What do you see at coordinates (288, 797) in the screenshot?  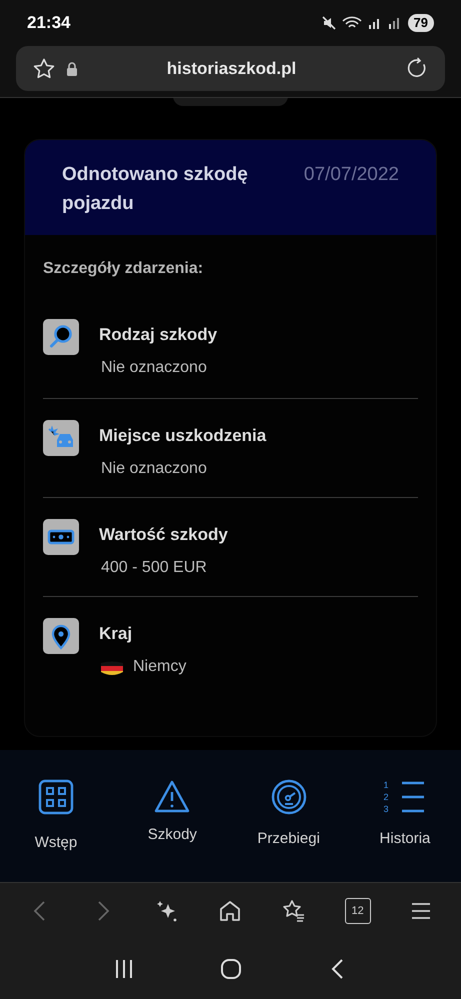 I see `gauge-icon` at bounding box center [288, 797].